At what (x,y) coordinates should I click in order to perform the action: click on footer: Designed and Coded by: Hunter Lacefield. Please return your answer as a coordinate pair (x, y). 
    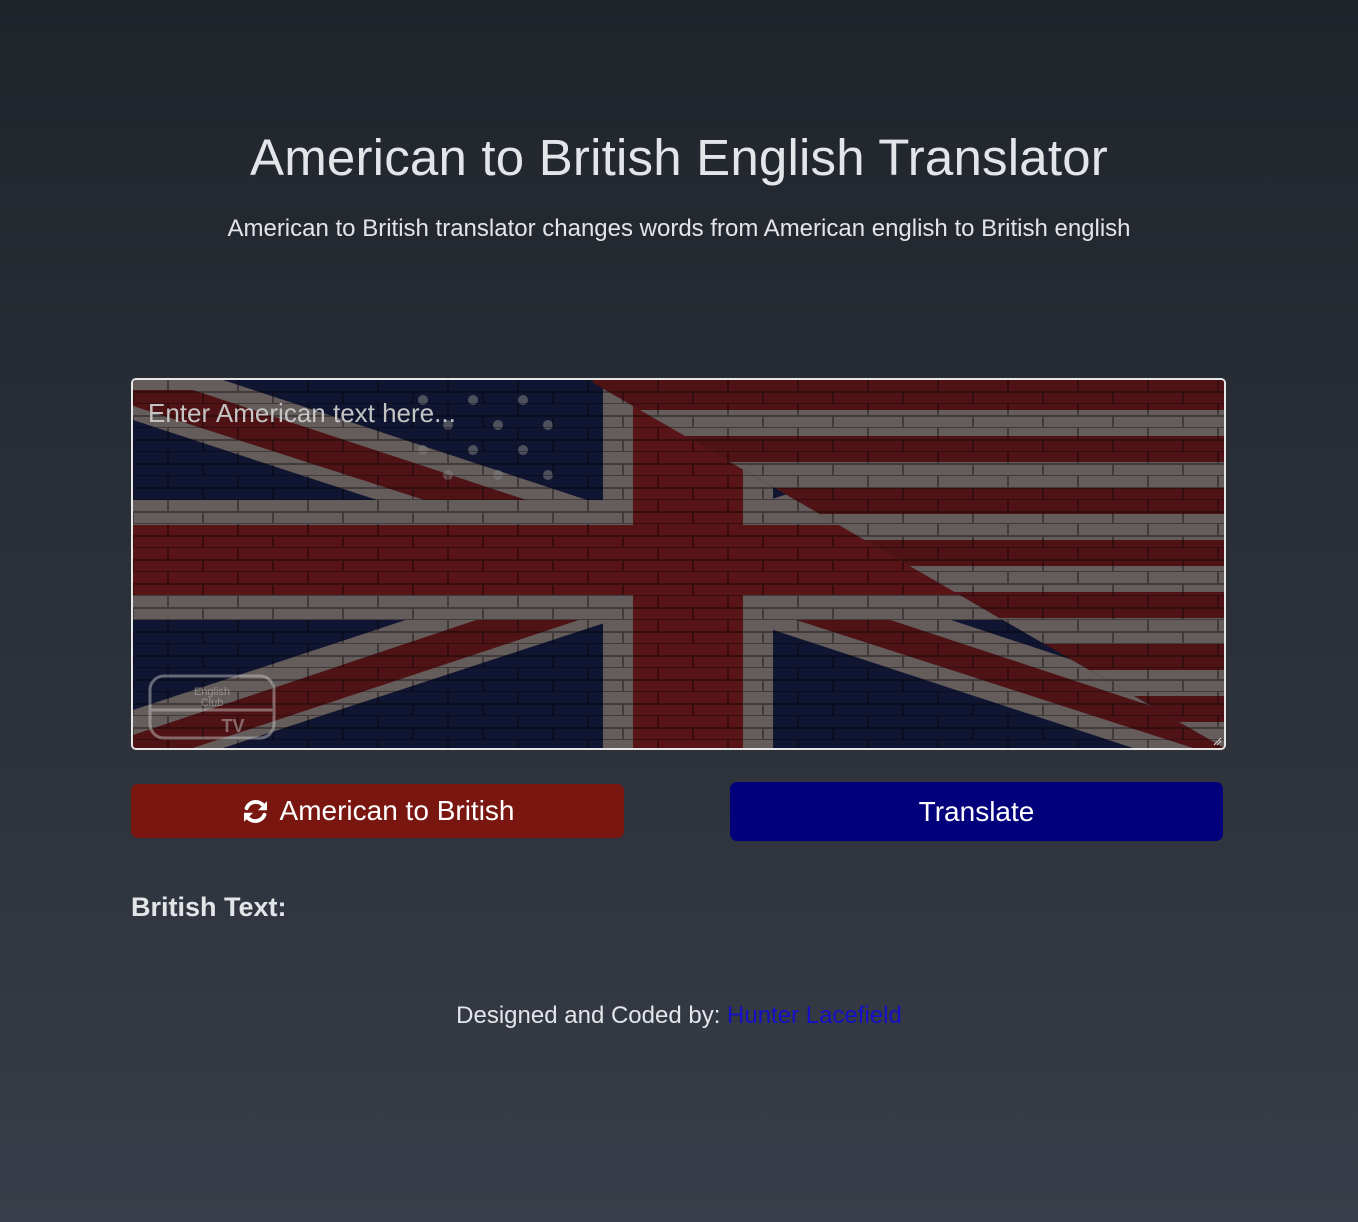
    Looking at the image, I should click on (679, 1016).